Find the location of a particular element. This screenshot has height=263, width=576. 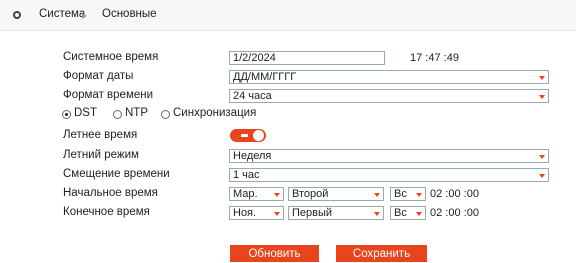

start-month-select: Мар. is located at coordinates (256, 194).